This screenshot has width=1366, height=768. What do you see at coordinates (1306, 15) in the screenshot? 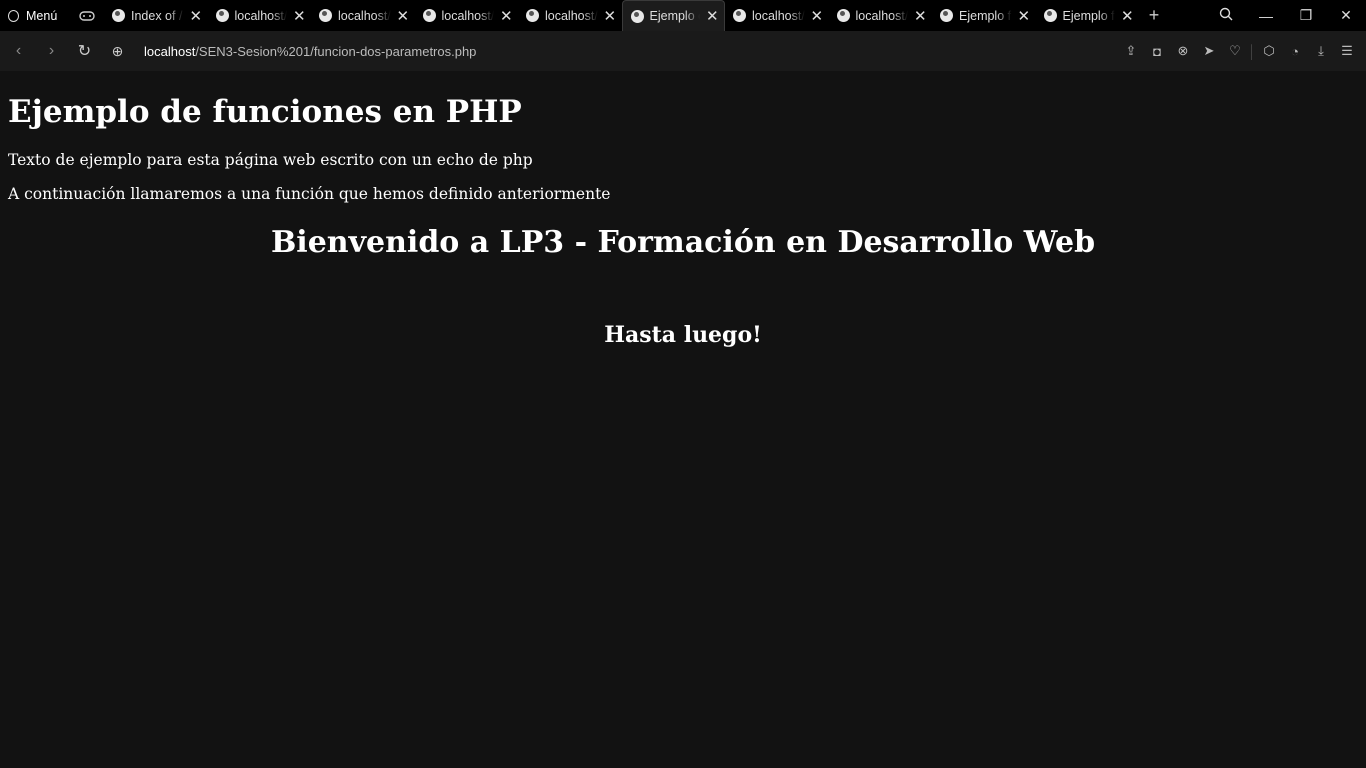
I see `restore-button: ❐` at bounding box center [1306, 15].